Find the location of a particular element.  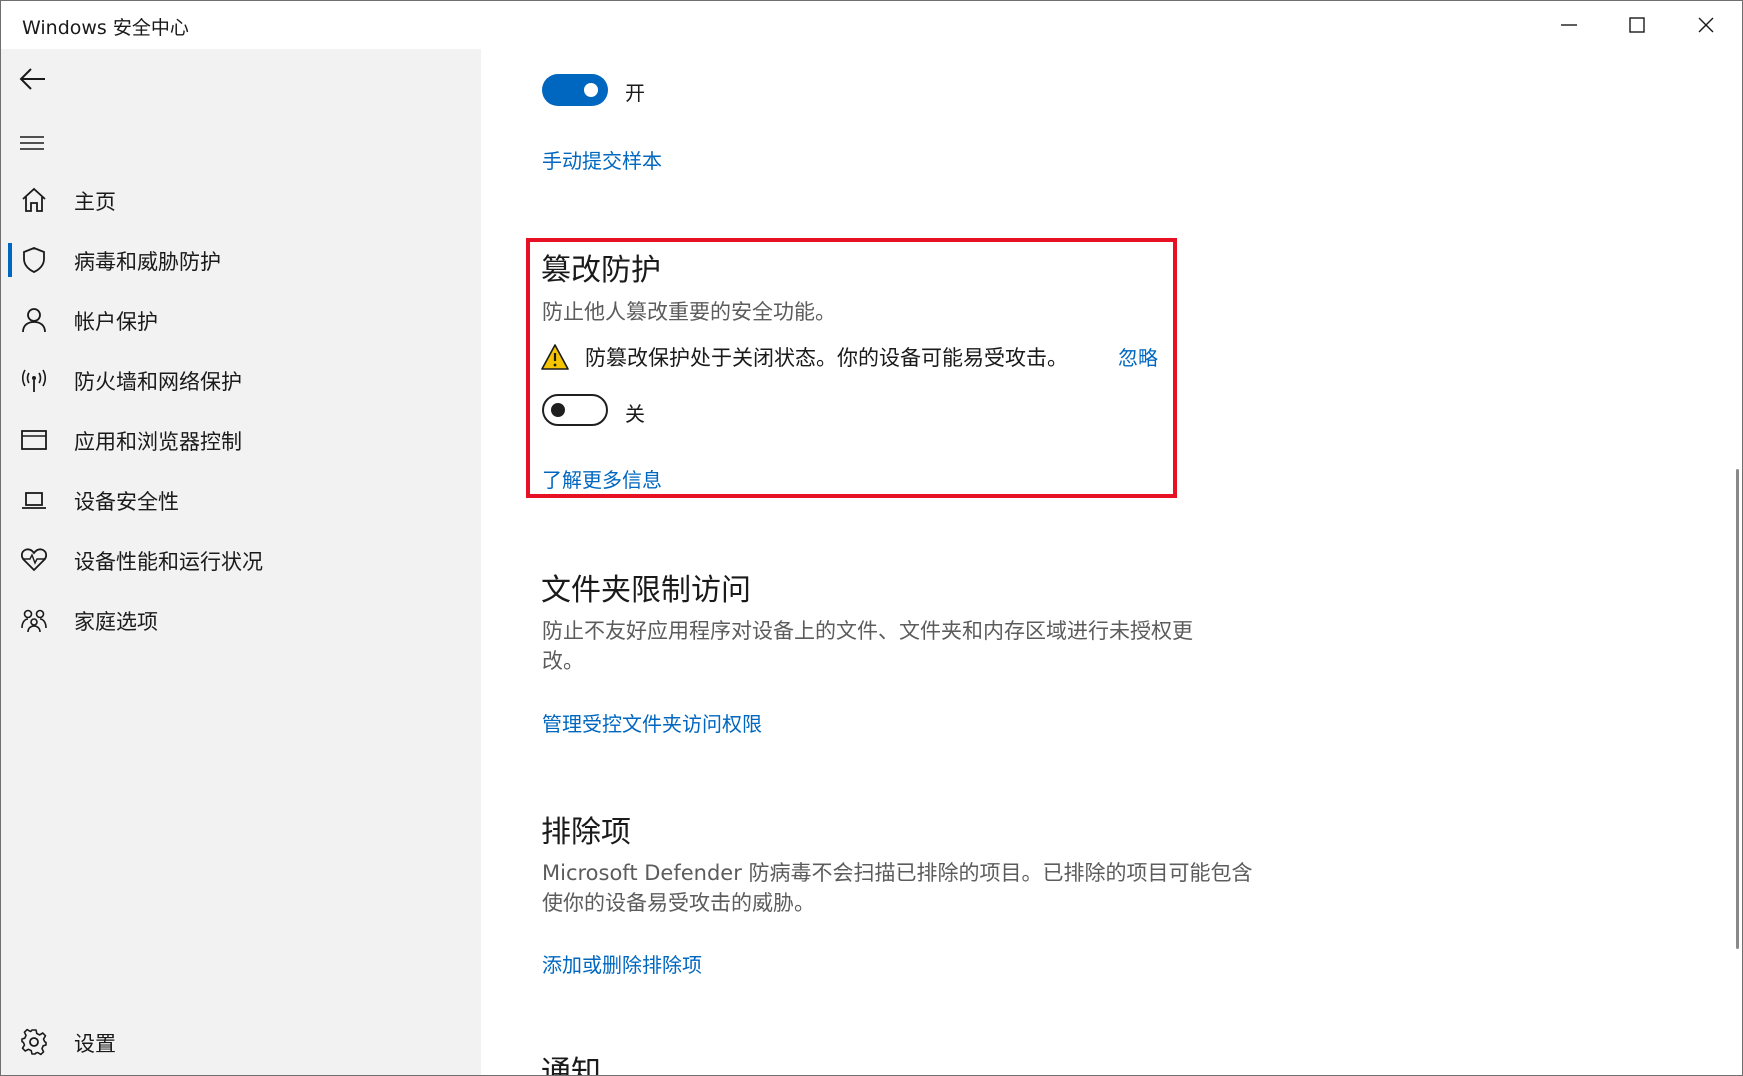

tamper-warning-text: 防篡改保护处于关闭状态。你的设备可能易受攻击。 is located at coordinates (826, 358).